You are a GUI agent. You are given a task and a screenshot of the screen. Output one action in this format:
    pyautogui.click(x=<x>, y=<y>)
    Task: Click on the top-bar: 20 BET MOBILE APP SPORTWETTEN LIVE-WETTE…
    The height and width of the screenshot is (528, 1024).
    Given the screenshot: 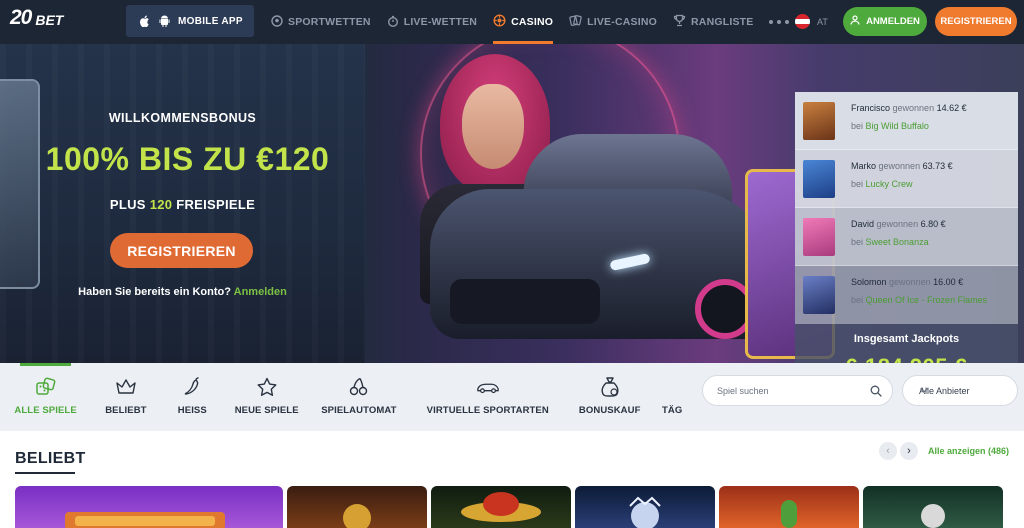 What is the action you would take?
    pyautogui.click(x=512, y=22)
    